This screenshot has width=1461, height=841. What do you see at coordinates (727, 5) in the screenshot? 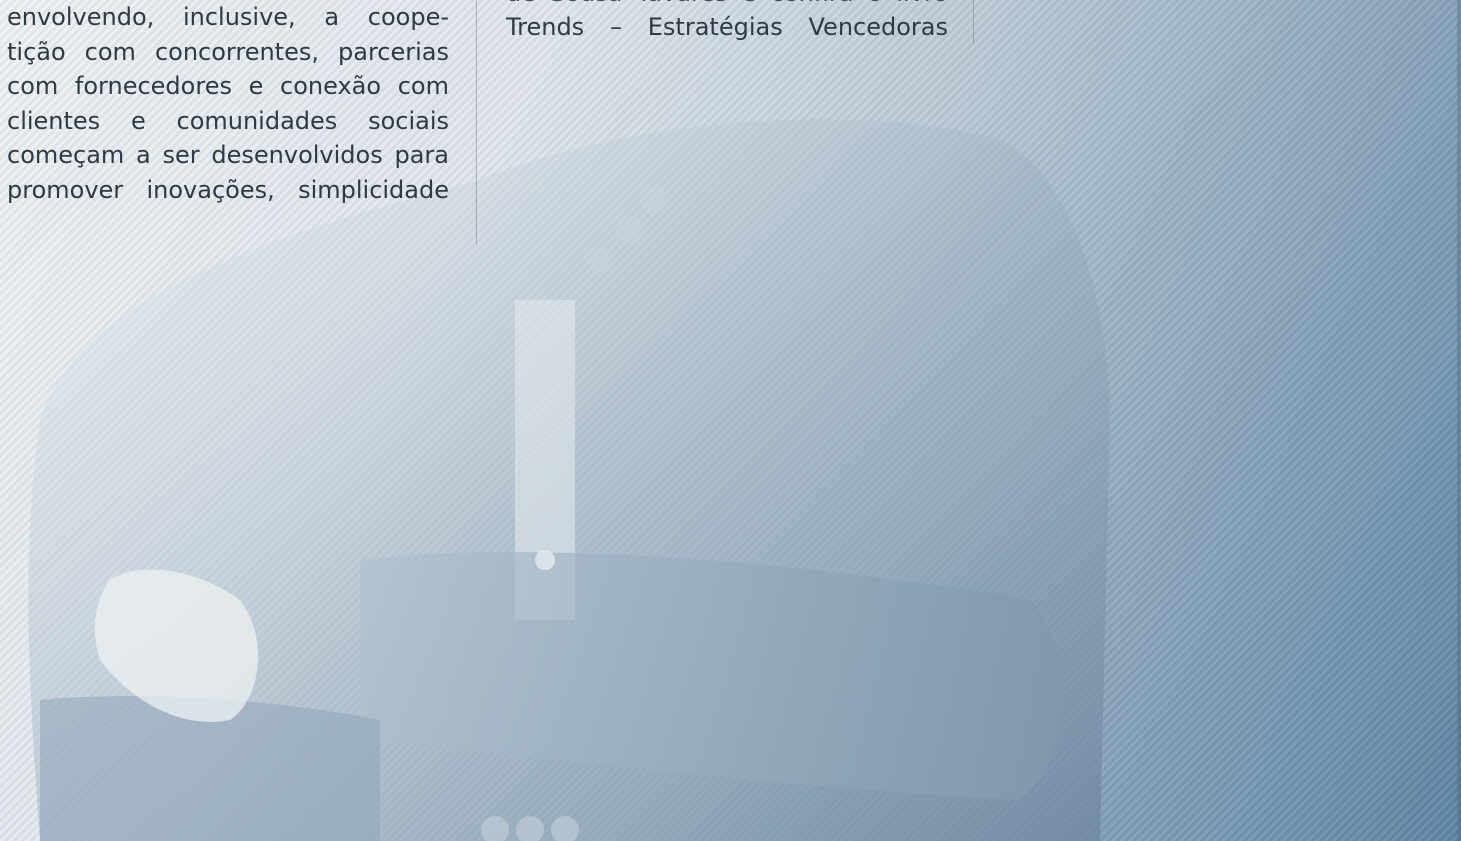
I see `text-line-cut-off: de Sousa Tavares e confira o livro` at bounding box center [727, 5].